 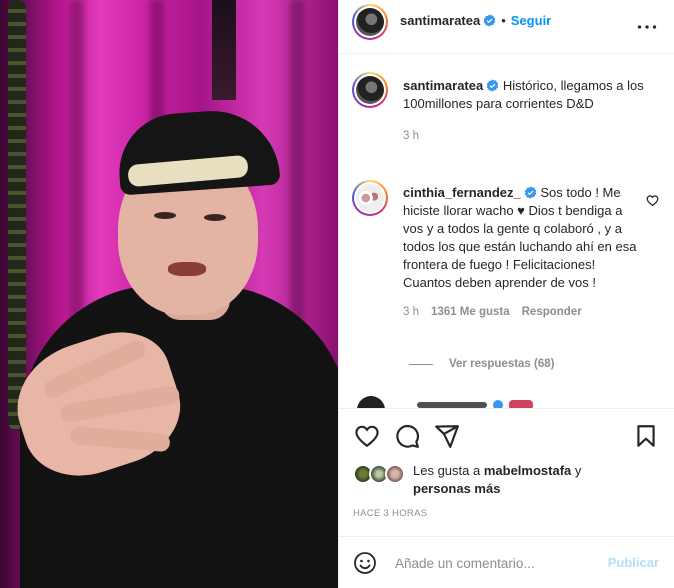 What do you see at coordinates (538, 489) in the screenshot?
I see `likes-others: personas más` at bounding box center [538, 489].